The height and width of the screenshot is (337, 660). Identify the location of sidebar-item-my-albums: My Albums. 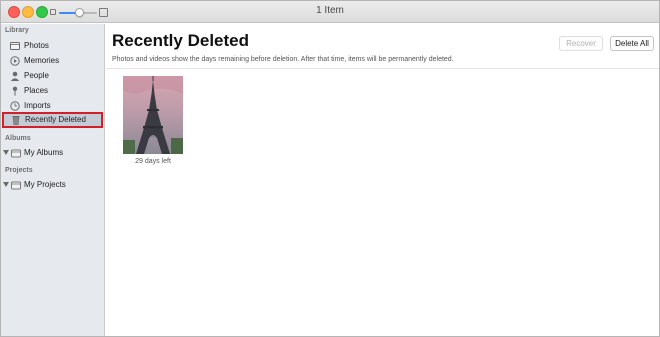
(52, 153).